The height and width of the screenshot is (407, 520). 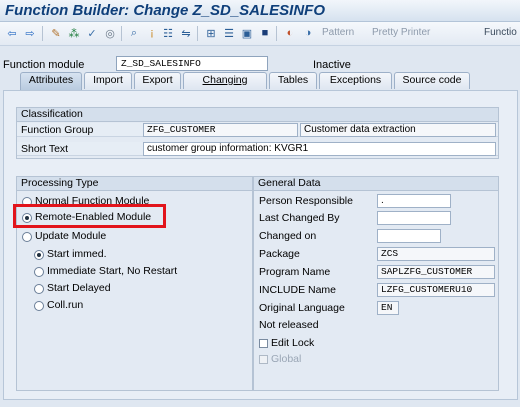 What do you see at coordinates (186, 33) in the screenshot?
I see `navigation-window-icon: ⇋` at bounding box center [186, 33].